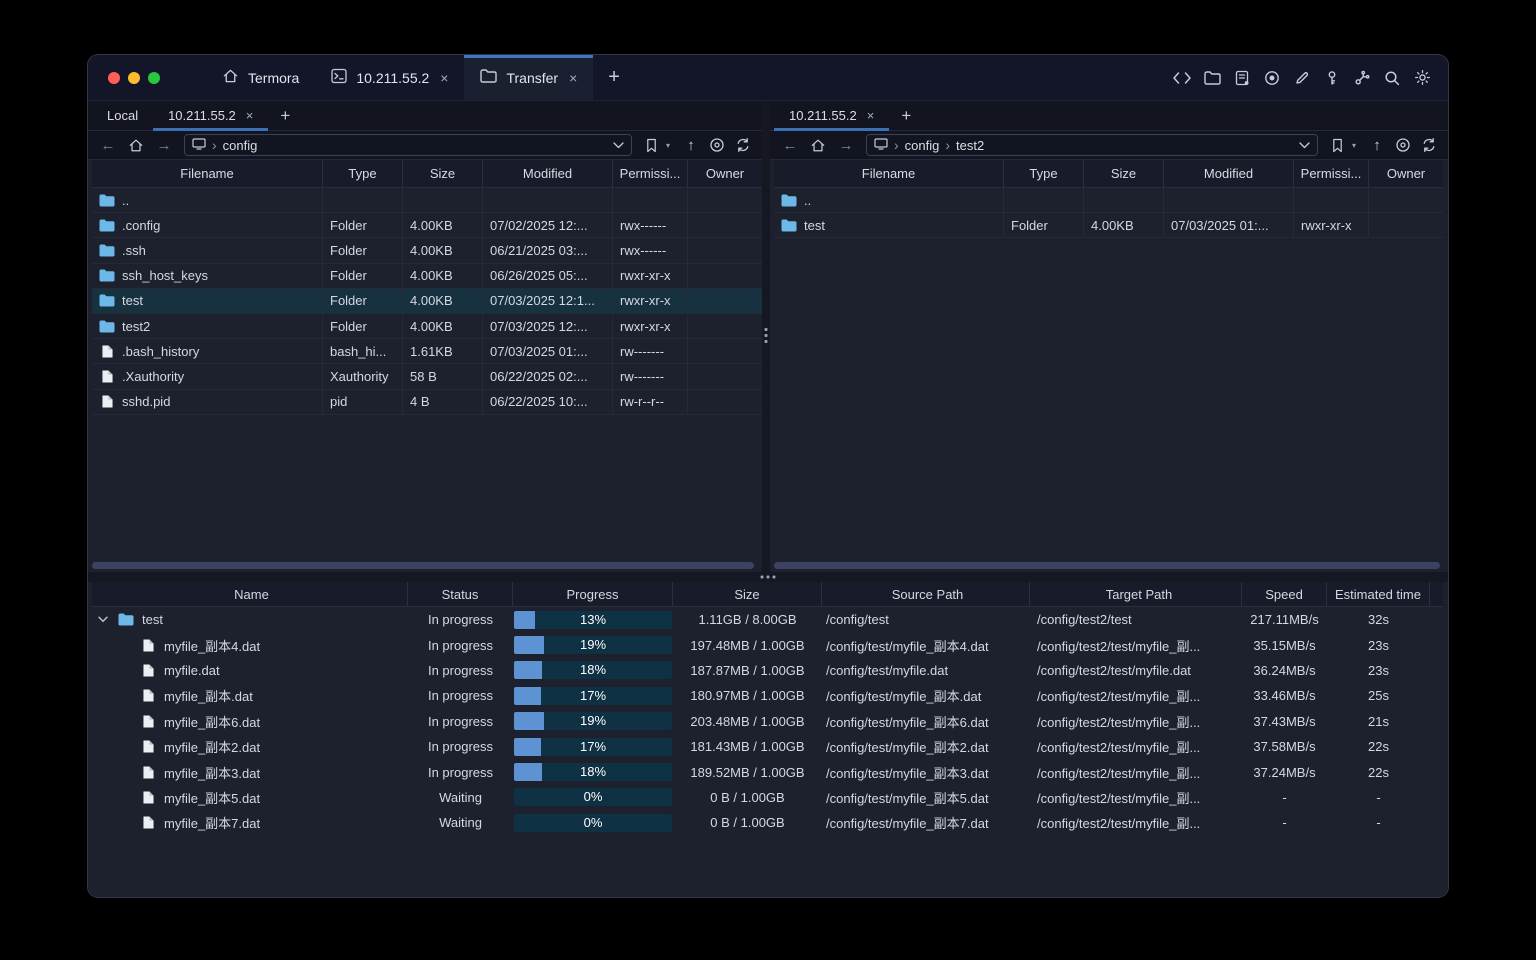 Image resolution: width=1536 pixels, height=960 pixels. Describe the element at coordinates (103, 619) in the screenshot. I see `expand-chevron-icon` at that location.